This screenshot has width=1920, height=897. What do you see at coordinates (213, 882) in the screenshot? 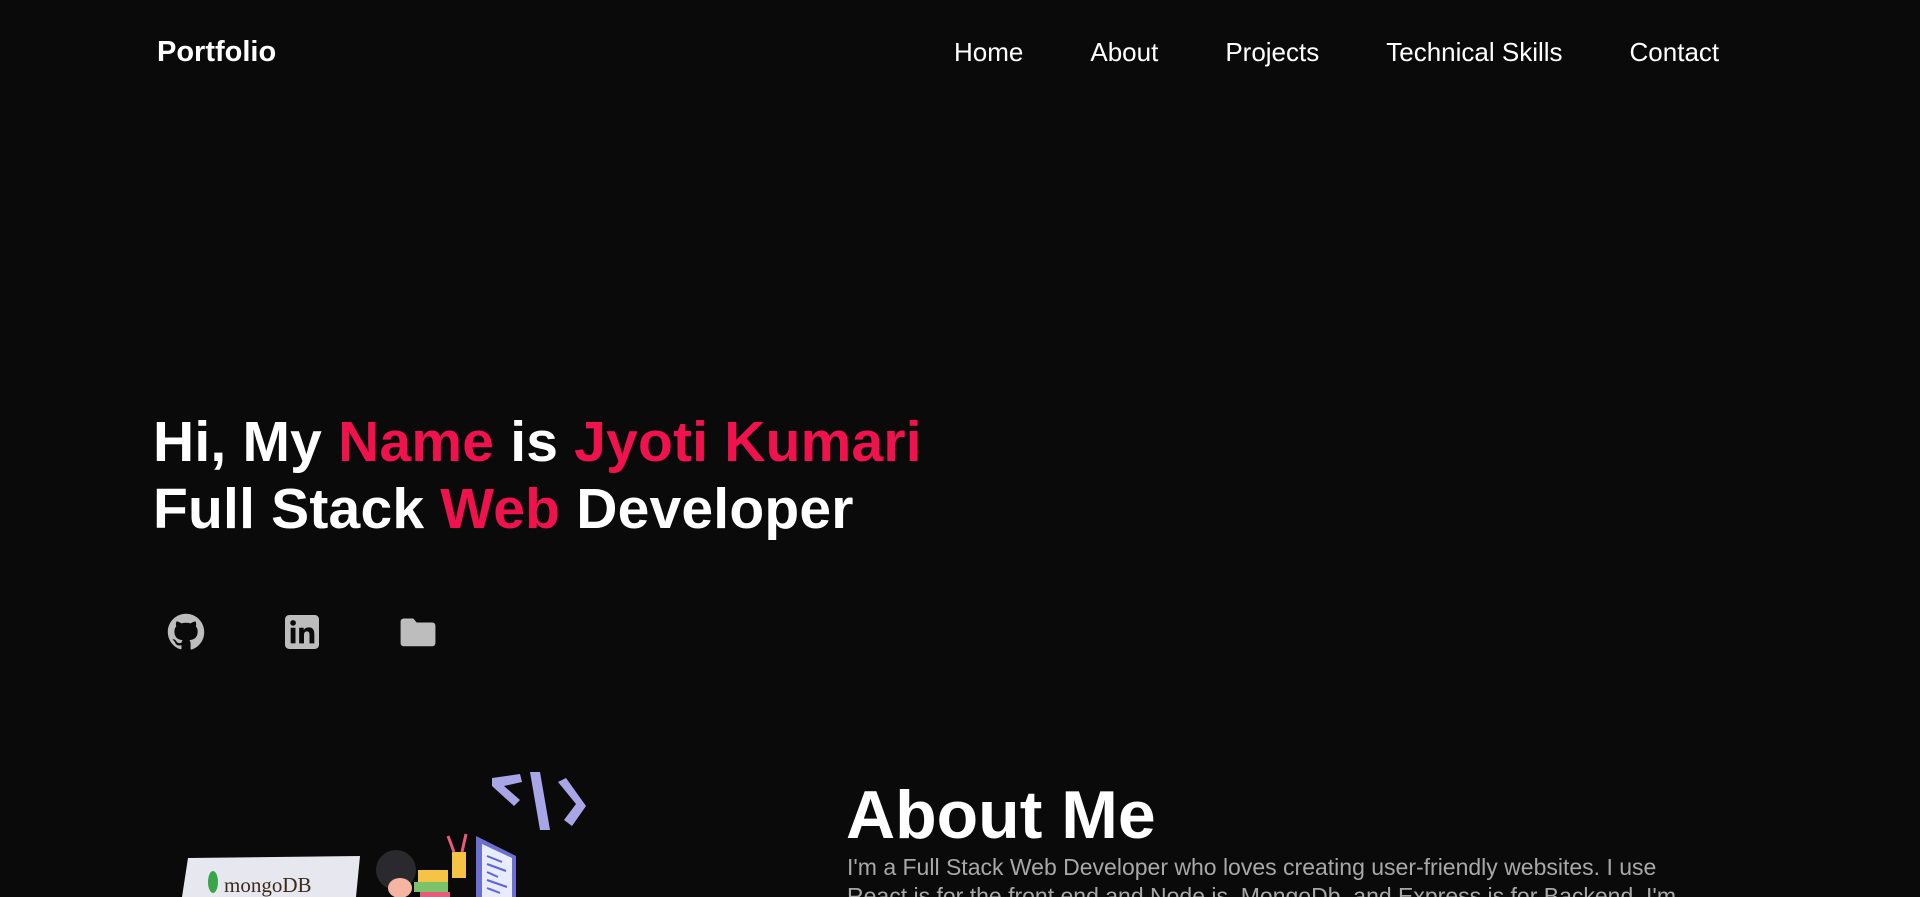
I see `mongodb-leaf-icon` at bounding box center [213, 882].